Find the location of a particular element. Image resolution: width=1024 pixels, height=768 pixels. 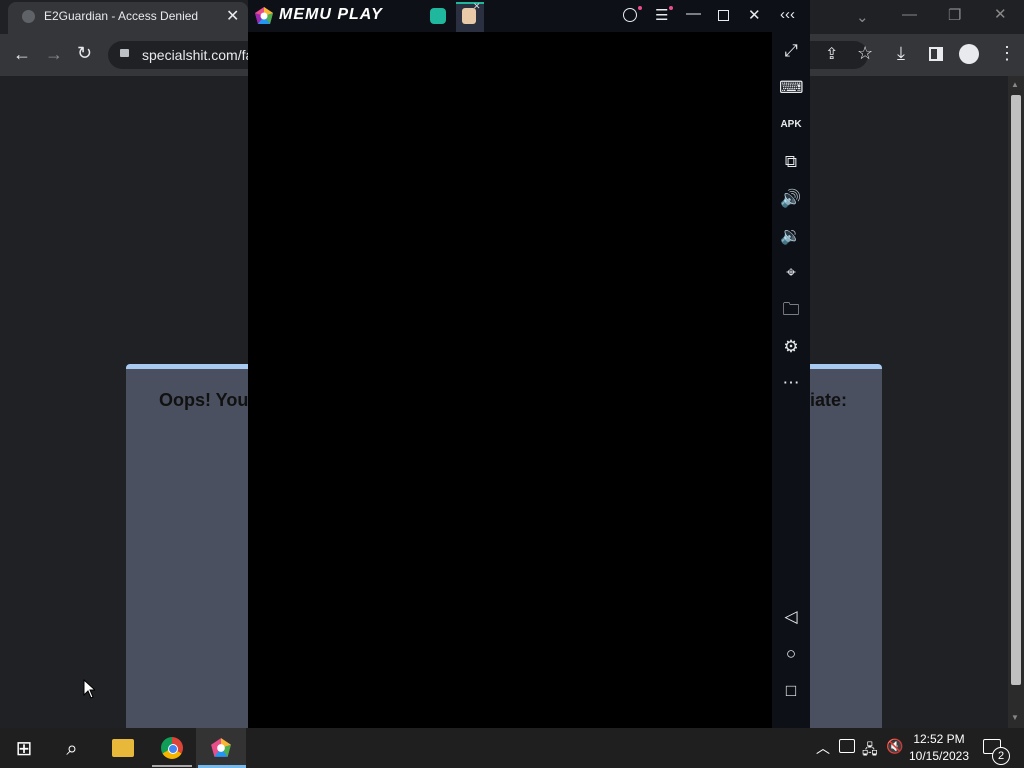

tab-favicon-icon is located at coordinates (28, 16).